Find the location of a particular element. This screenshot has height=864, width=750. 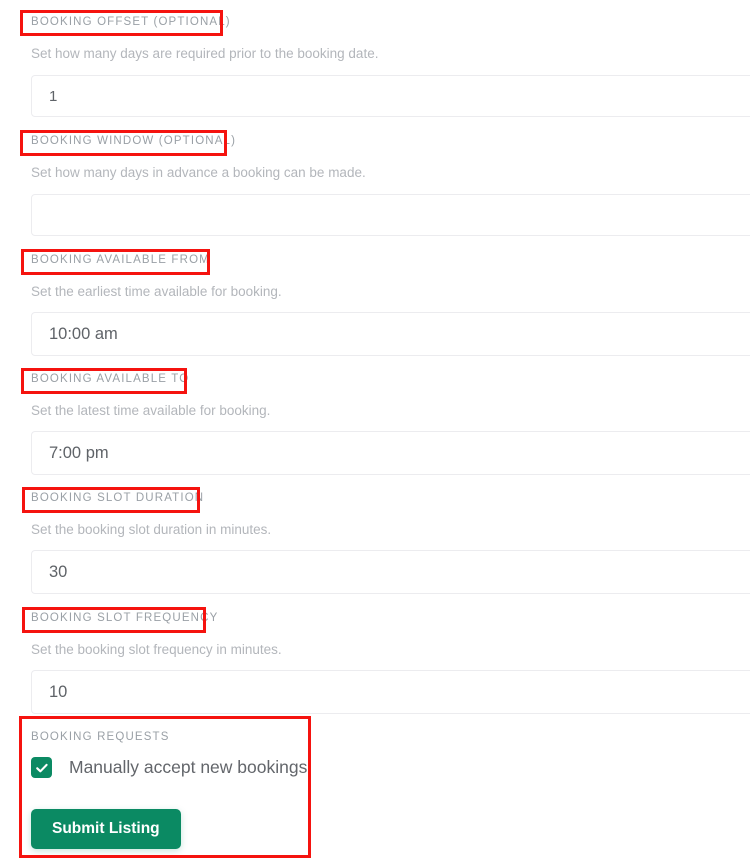

manually-accept-bookings-checkbox is located at coordinates (41, 767).